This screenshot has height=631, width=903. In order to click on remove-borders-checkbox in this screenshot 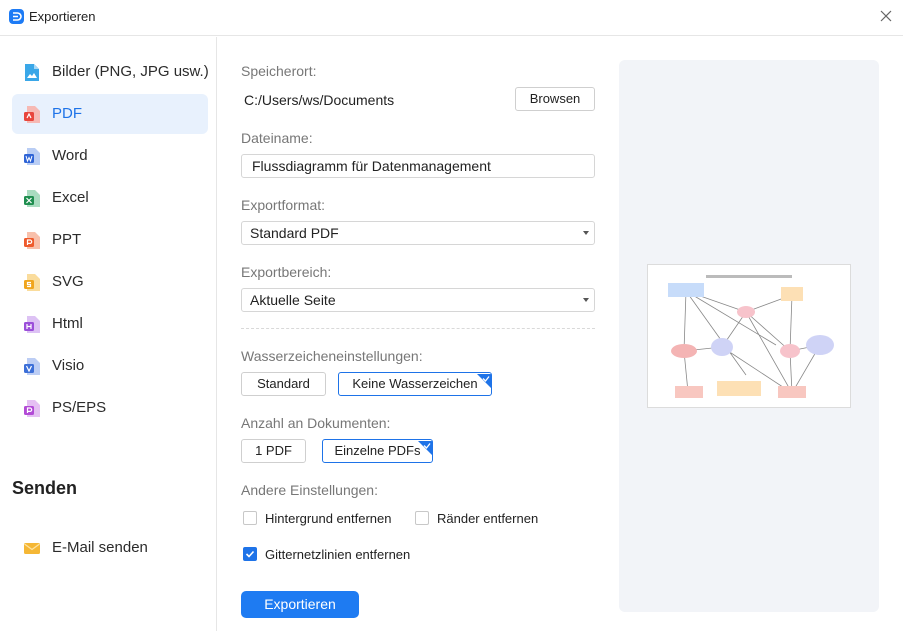, I will do `click(422, 518)`.